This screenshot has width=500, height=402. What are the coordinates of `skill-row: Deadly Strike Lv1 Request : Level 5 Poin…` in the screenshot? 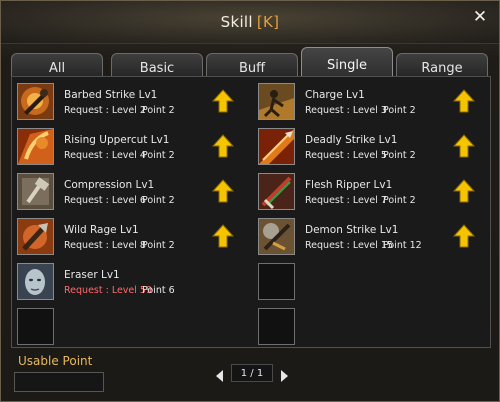 It's located at (373, 148).